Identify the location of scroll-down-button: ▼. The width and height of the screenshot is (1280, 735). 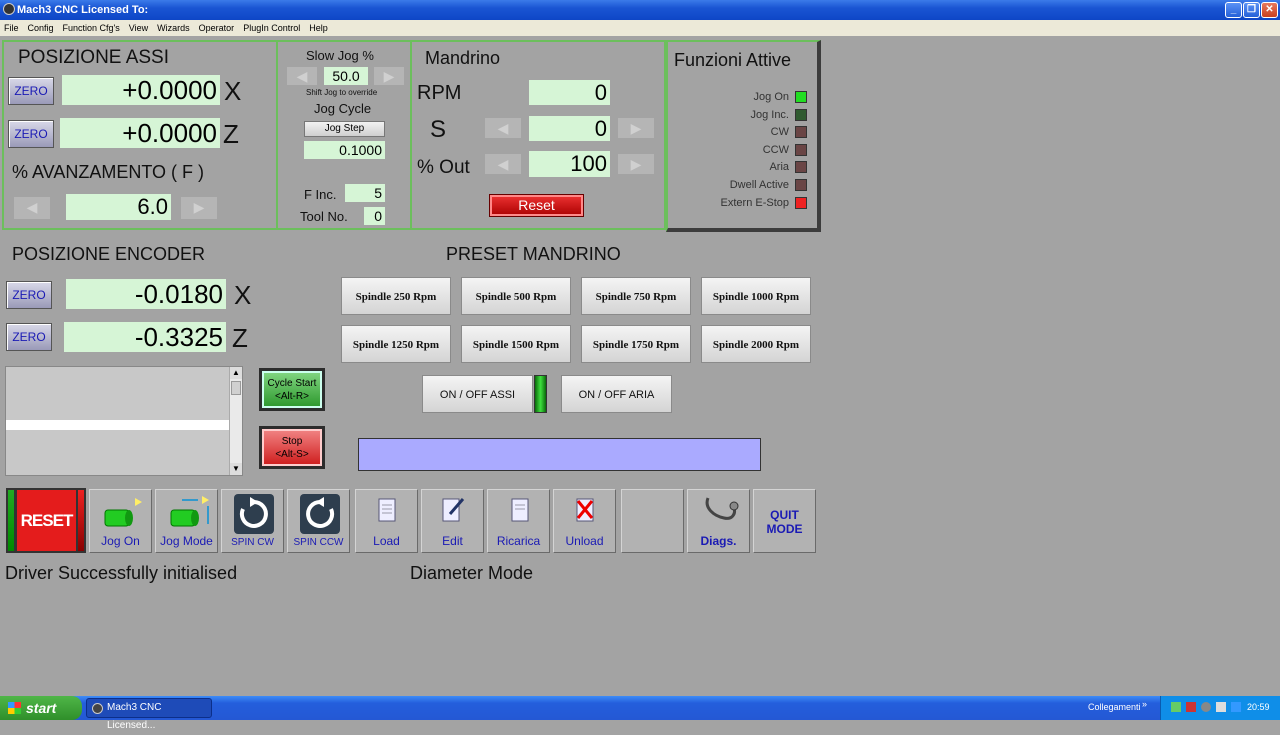
(236, 469).